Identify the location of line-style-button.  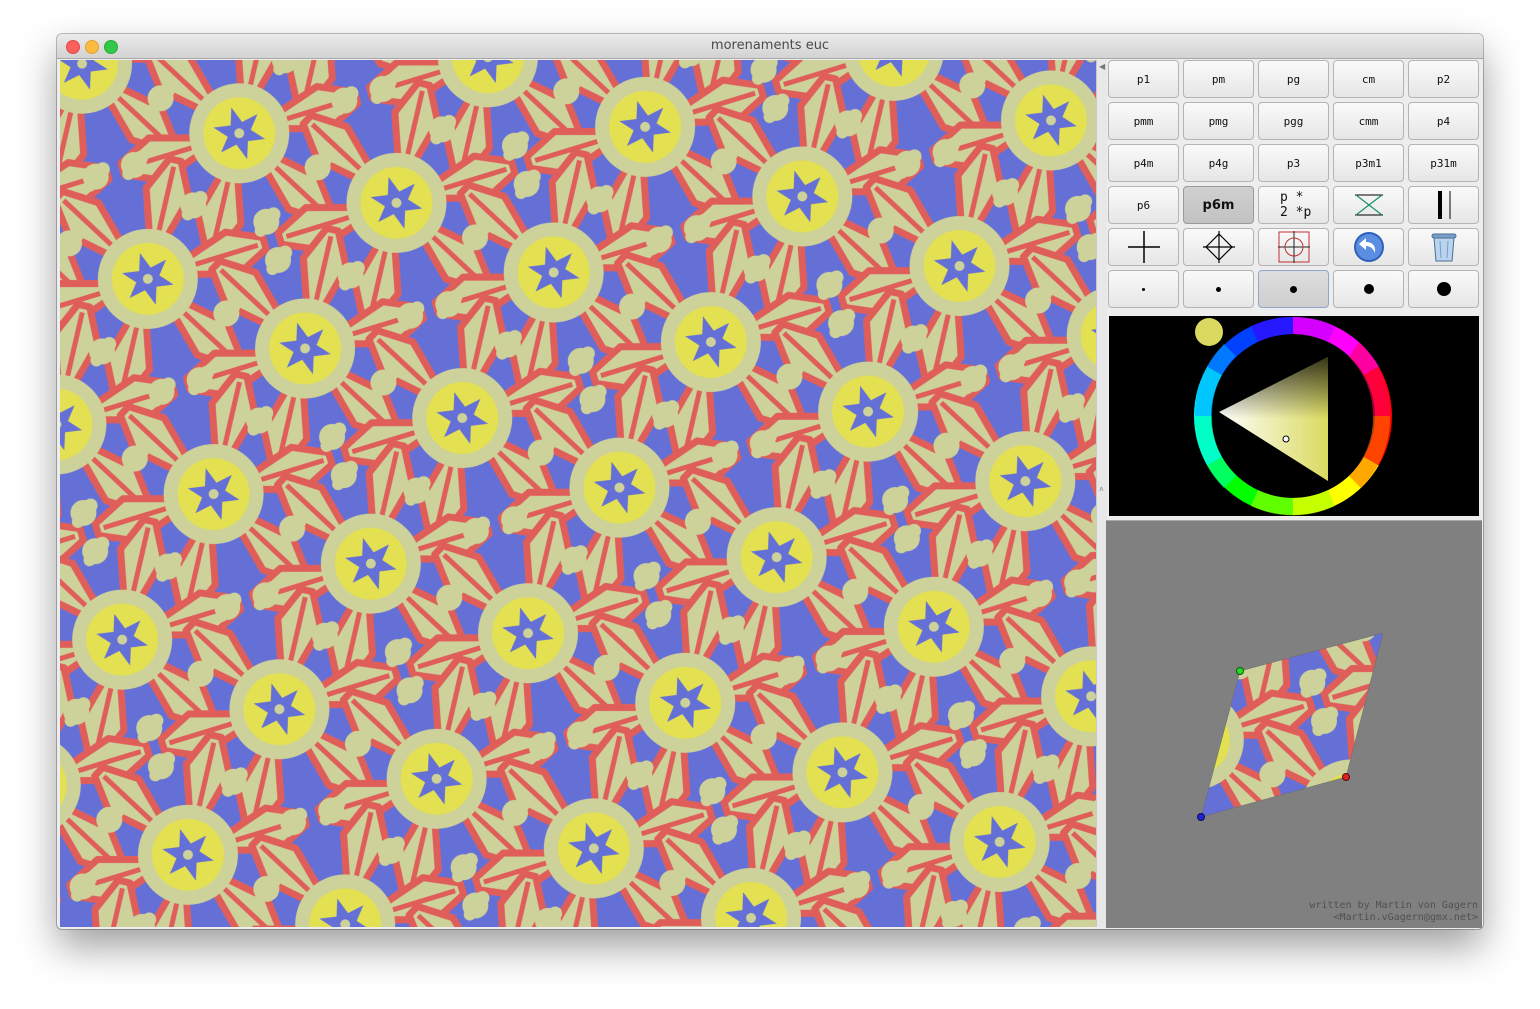
(1443, 205).